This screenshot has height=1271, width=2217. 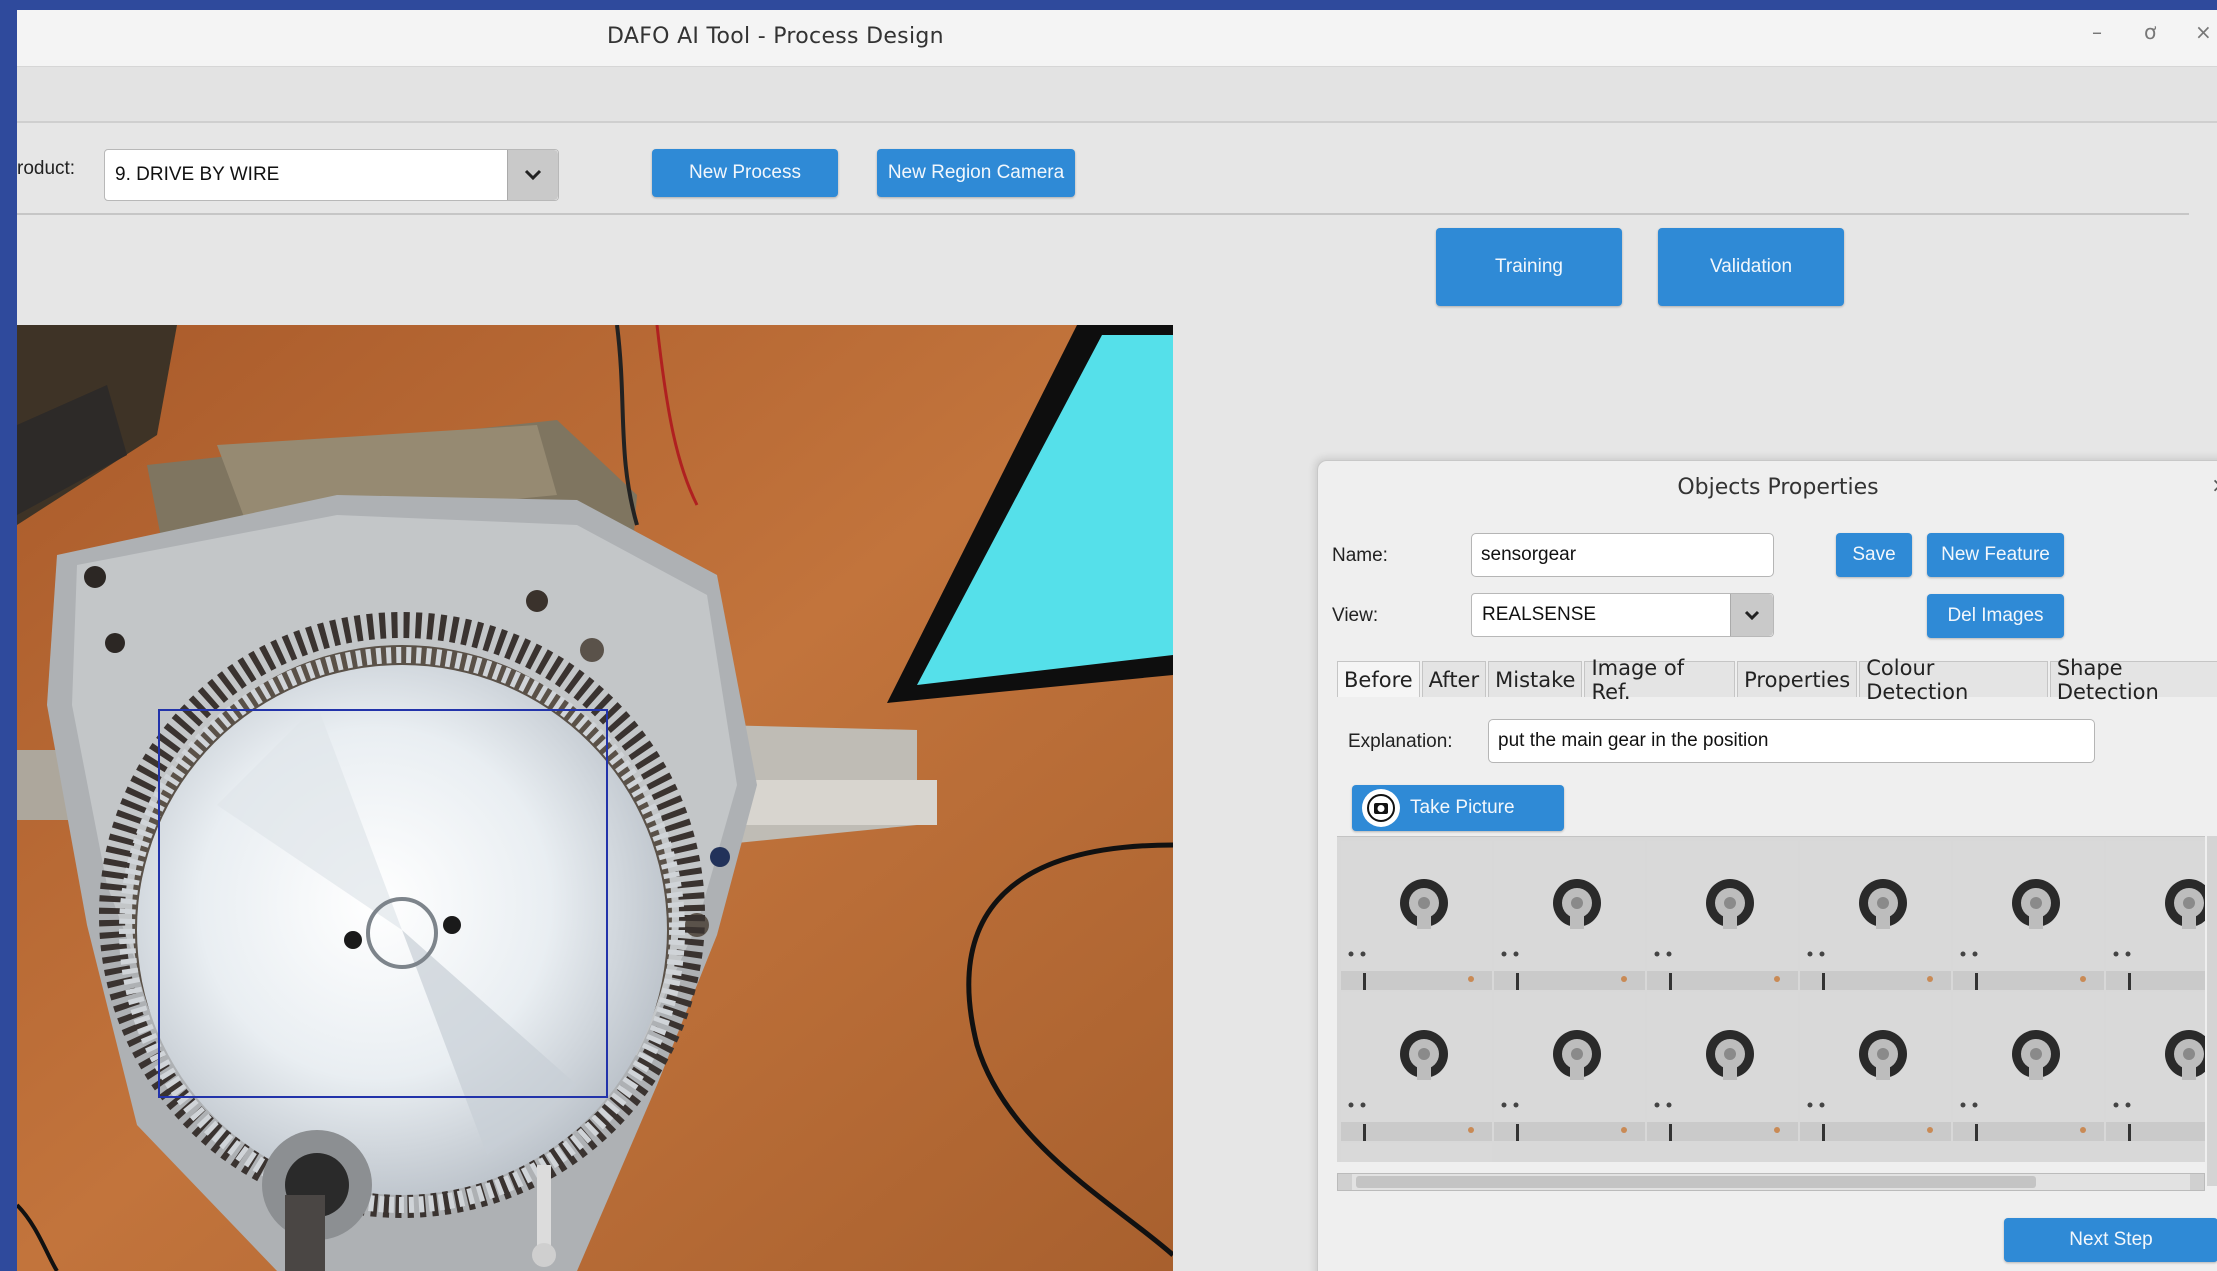 What do you see at coordinates (1660, 680) in the screenshot?
I see `tab-image-of-ref: Image of Ref.` at bounding box center [1660, 680].